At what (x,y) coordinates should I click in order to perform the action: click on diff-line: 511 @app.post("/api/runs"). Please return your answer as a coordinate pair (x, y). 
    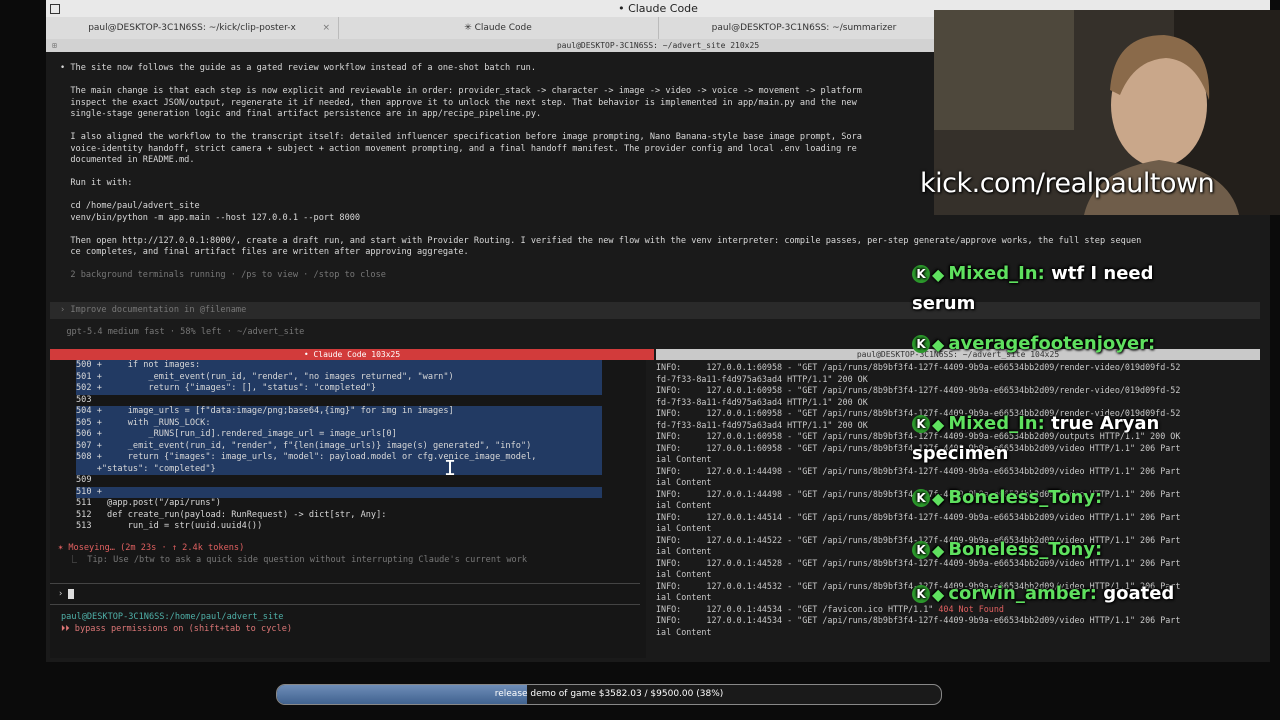
    Looking at the image, I should click on (148, 503).